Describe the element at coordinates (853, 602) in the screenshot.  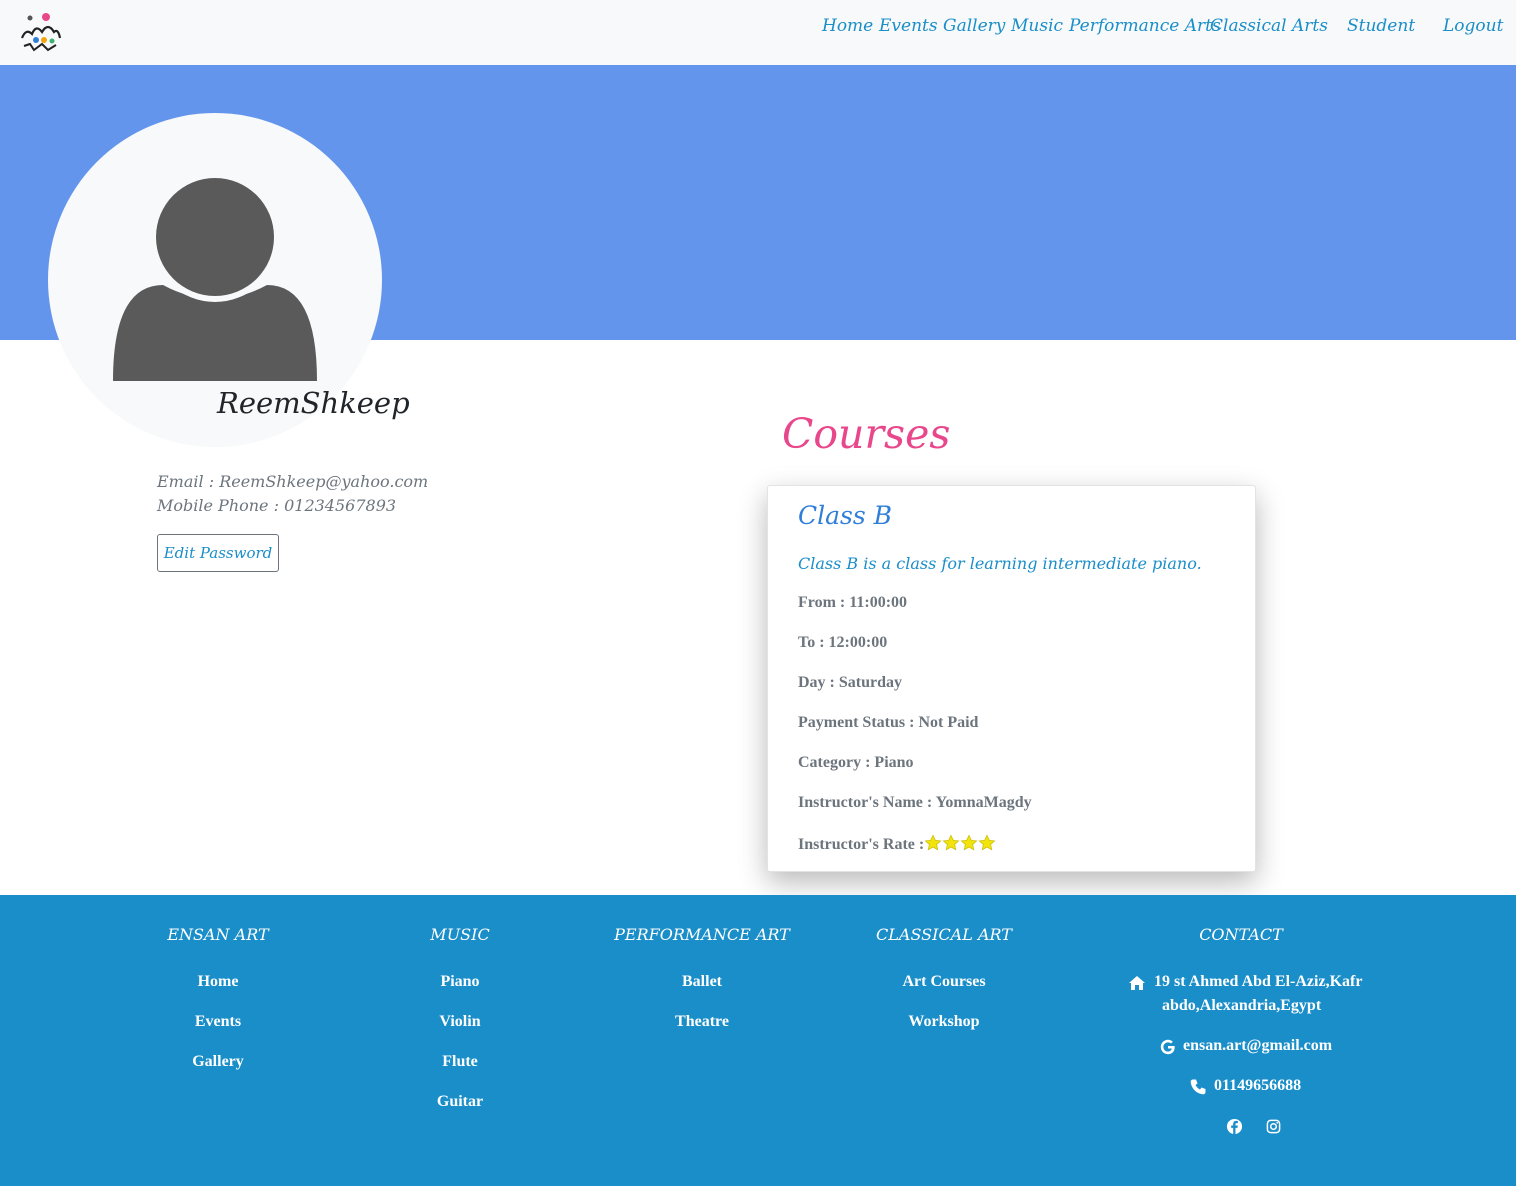
I see `course-from: From : 11:00:00` at that location.